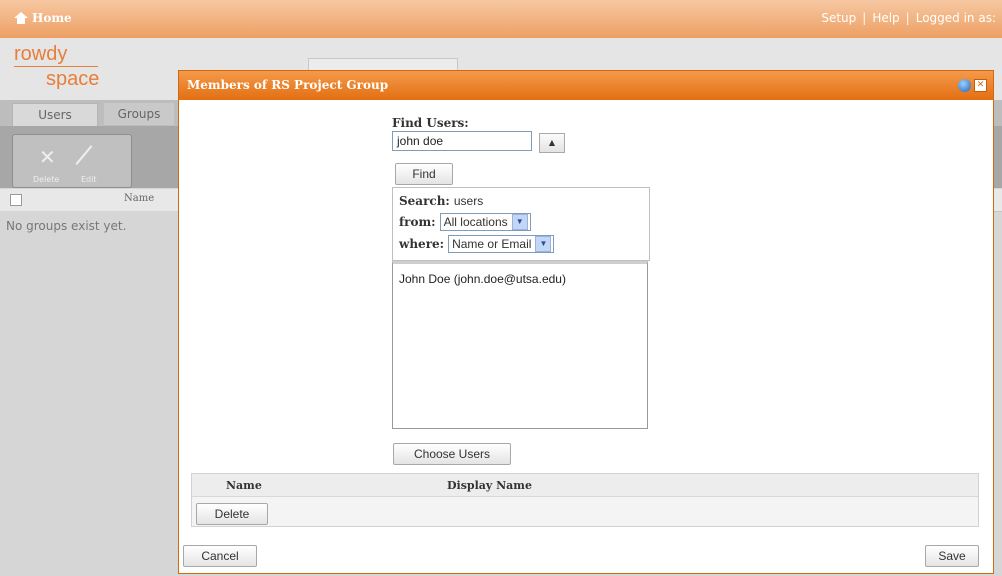 The height and width of the screenshot is (576, 1002). I want to click on toolbar-buttons: ✕ Delete Edit, so click(72, 161).